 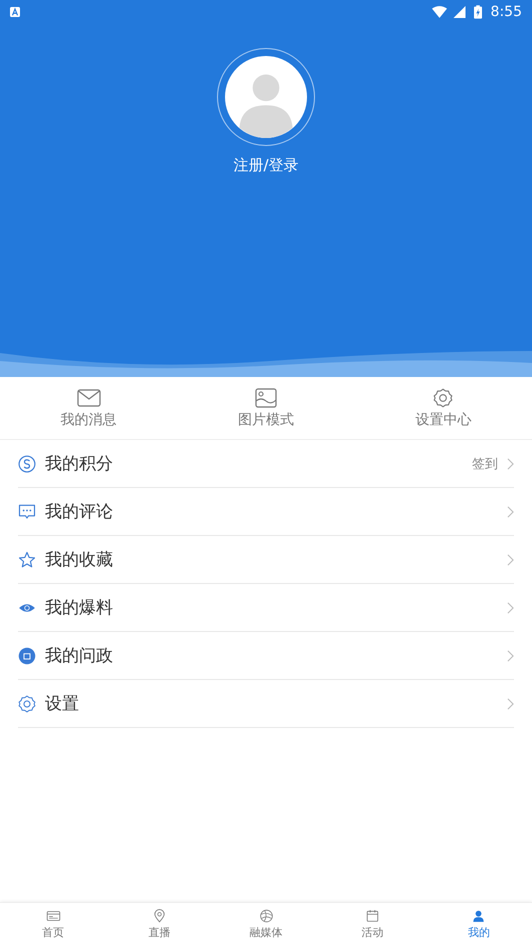 I want to click on quick-action-label: 设置中心, so click(x=443, y=419).